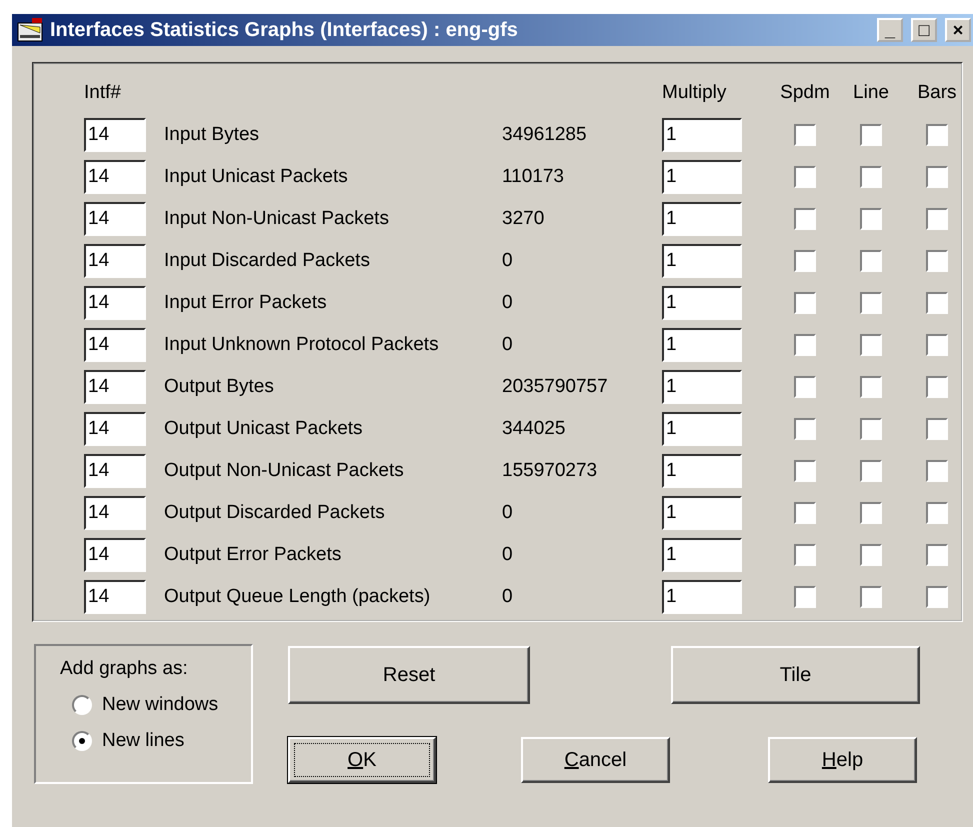 The image size is (973, 827). What do you see at coordinates (284, 471) in the screenshot?
I see `statistic-label: Output Non-Unicast Packets` at bounding box center [284, 471].